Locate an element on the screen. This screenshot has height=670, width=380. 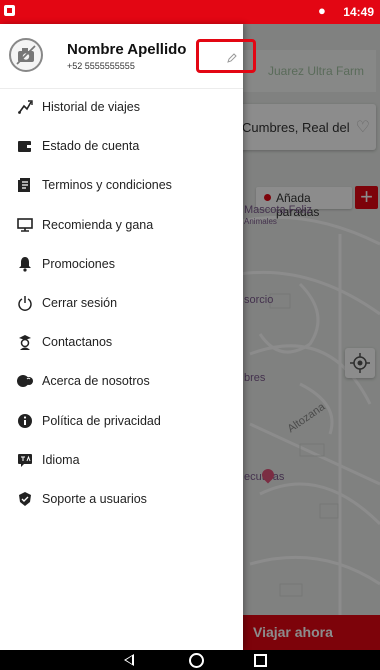
menu-item-label: Idioma is located at coordinates (61, 460).